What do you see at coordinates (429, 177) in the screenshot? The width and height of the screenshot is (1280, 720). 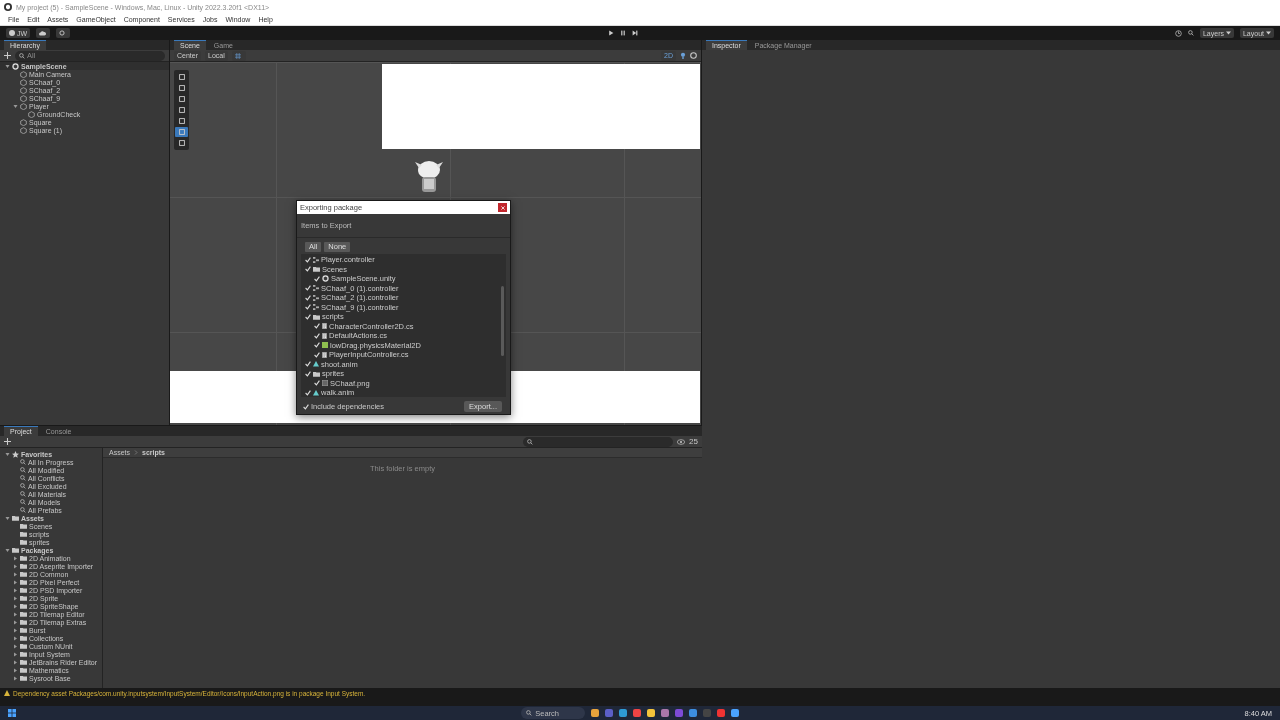 I see `character-sprite-drawing` at bounding box center [429, 177].